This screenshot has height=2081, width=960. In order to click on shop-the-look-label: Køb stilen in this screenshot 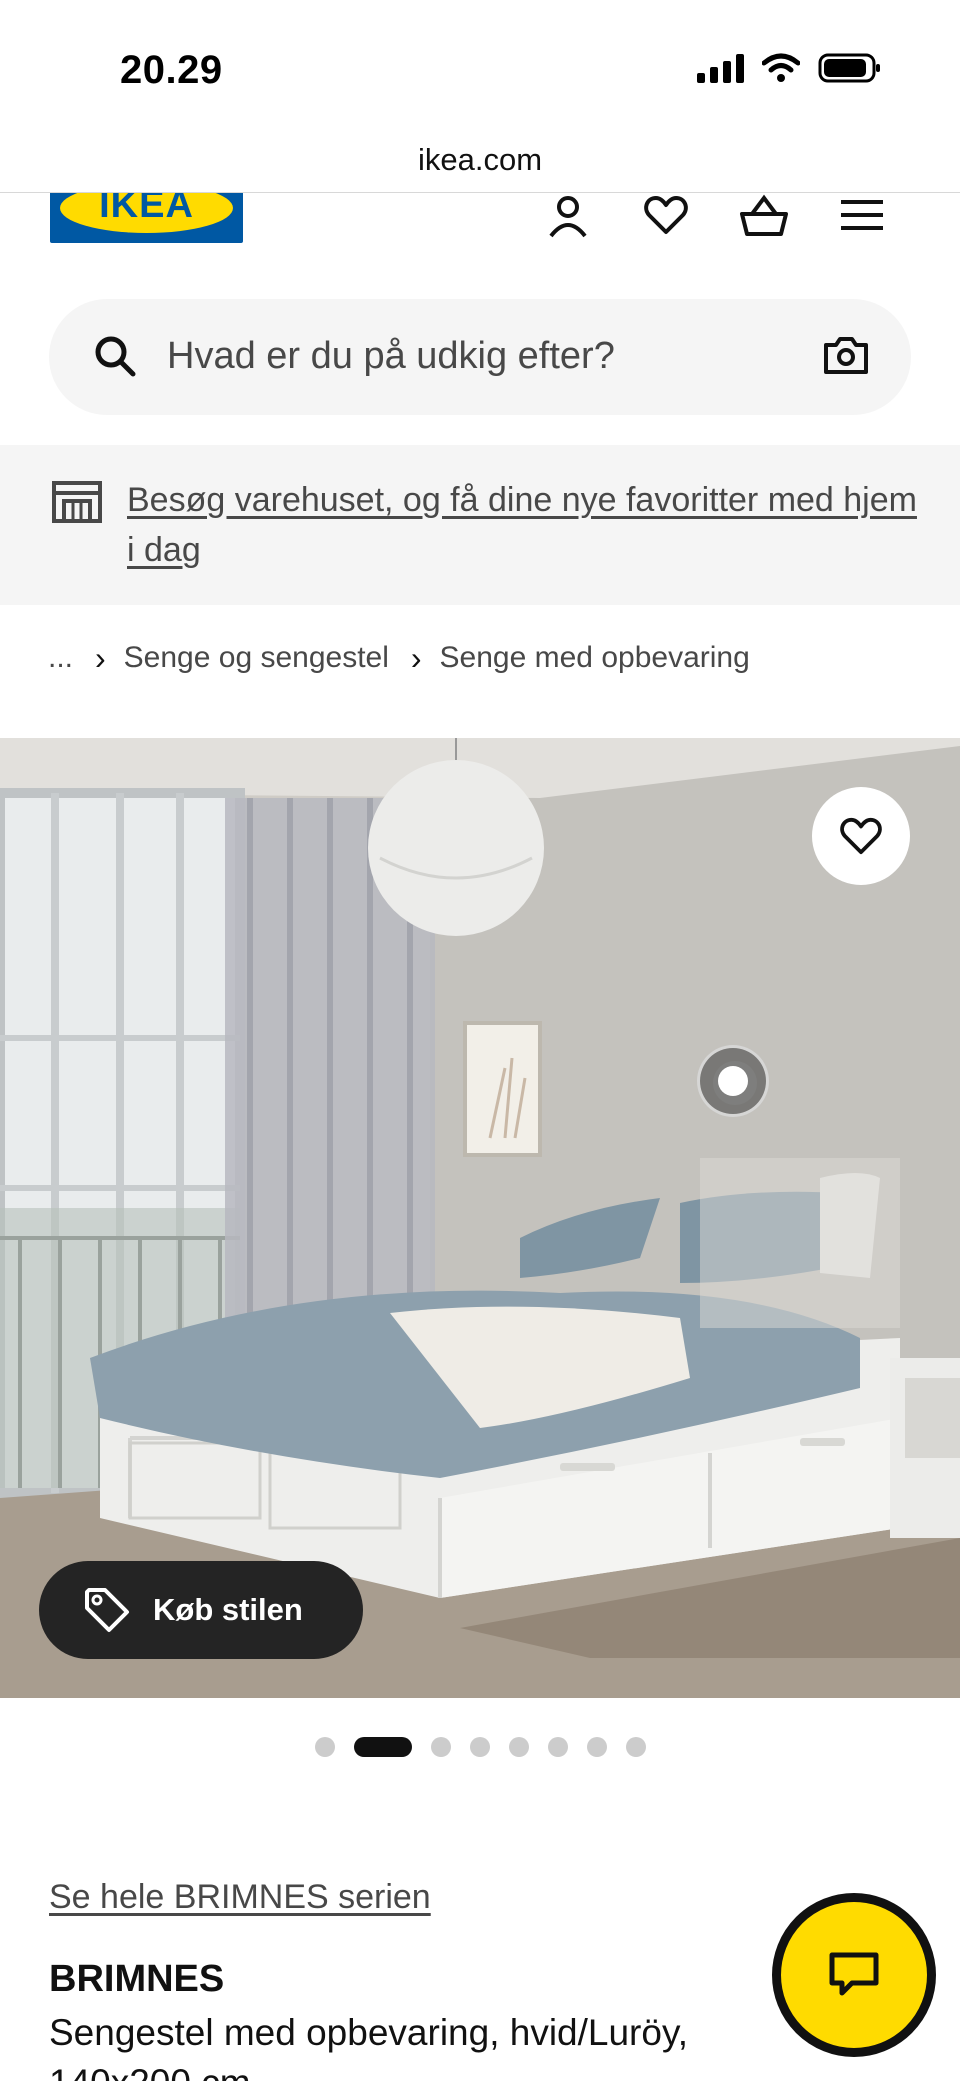, I will do `click(228, 1609)`.